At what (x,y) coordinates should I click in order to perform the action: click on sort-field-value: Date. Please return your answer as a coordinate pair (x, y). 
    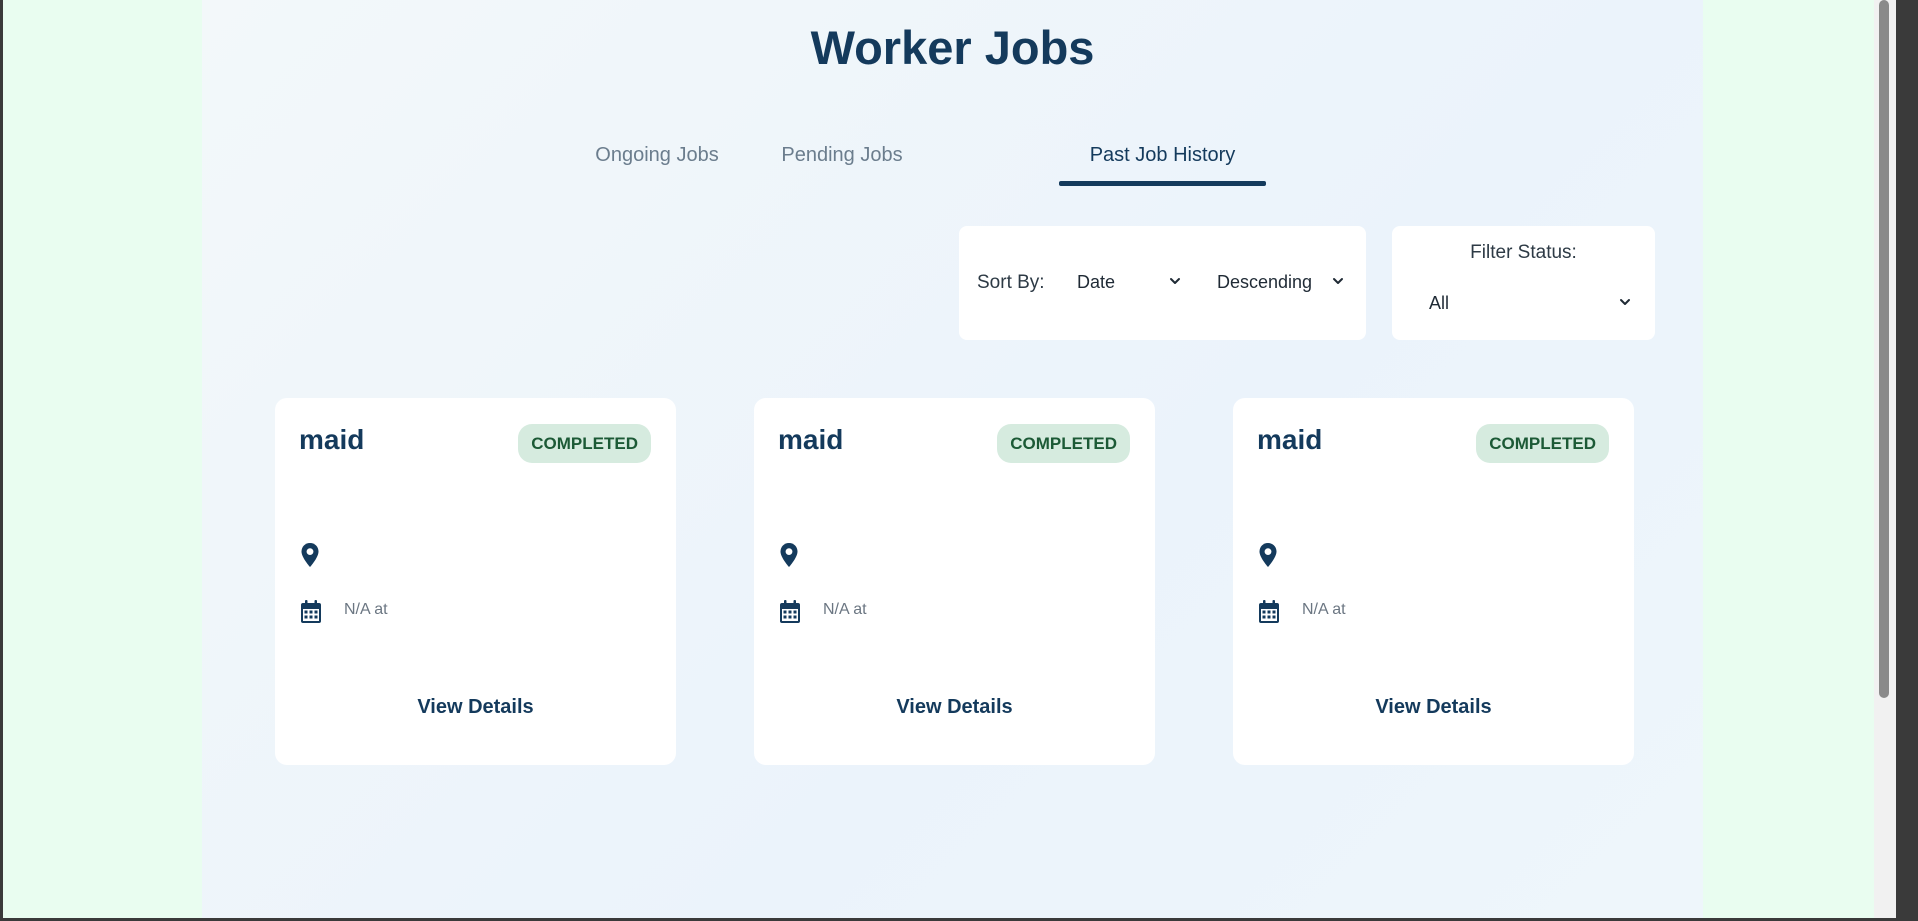
    Looking at the image, I should click on (1096, 282).